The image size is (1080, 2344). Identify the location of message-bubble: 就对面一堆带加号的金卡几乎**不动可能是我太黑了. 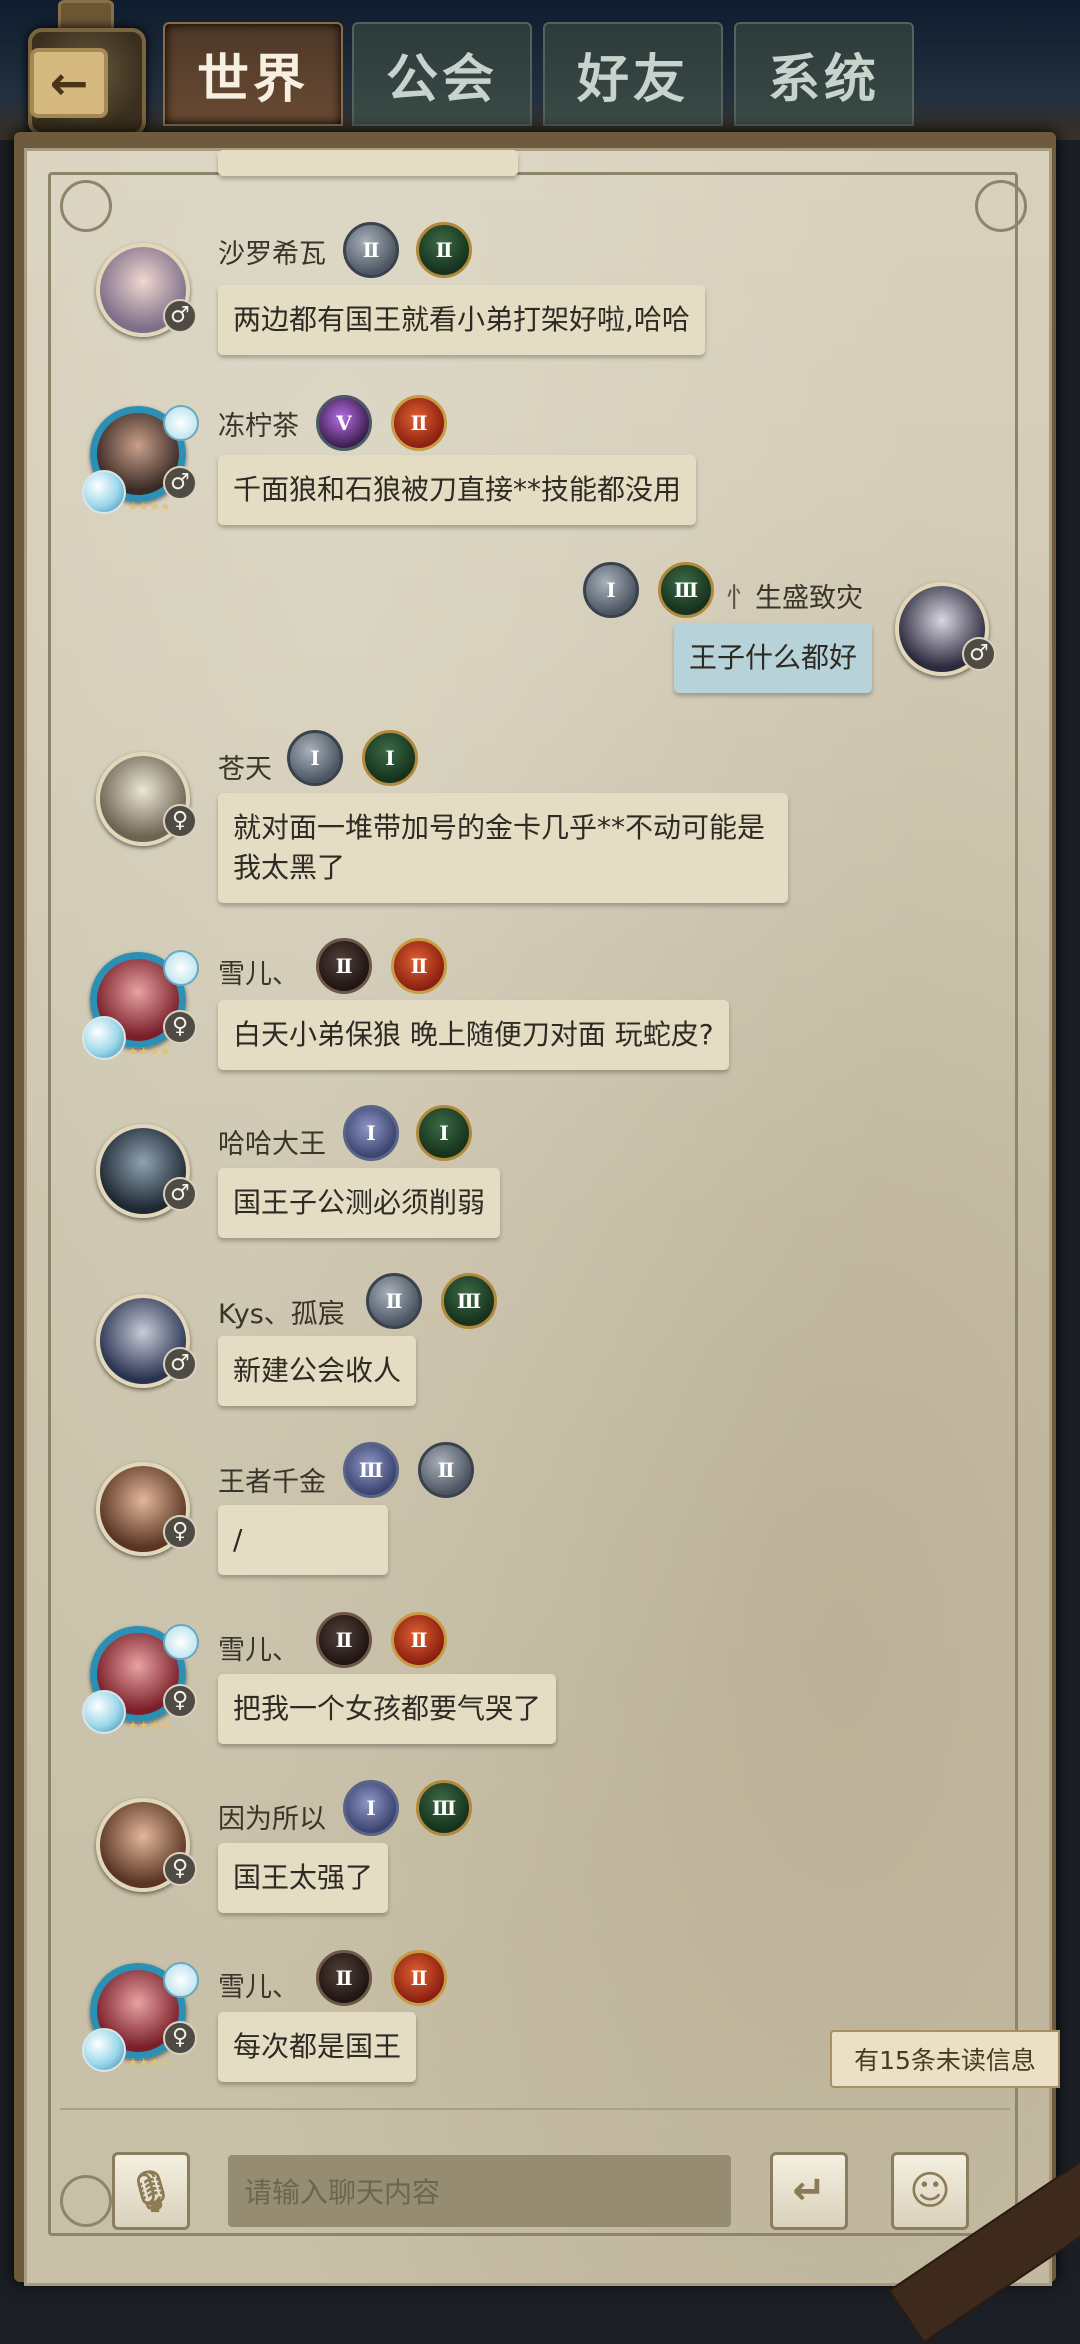
(503, 848).